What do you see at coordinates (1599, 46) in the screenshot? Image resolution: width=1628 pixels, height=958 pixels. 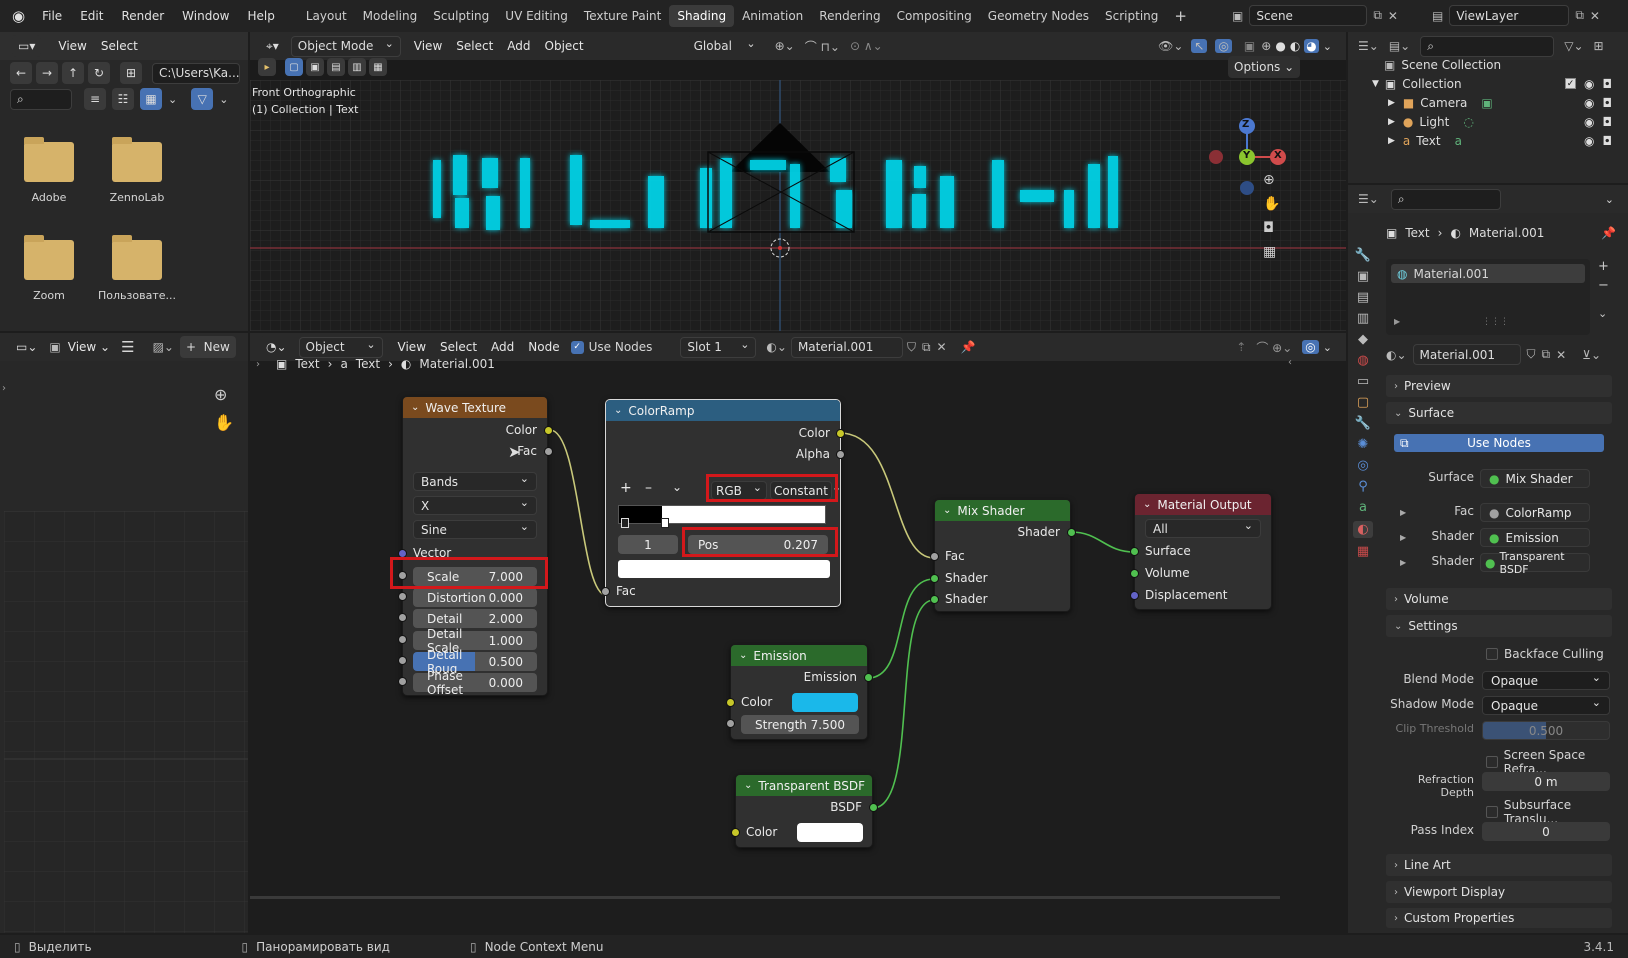 I see `new-collection-icon: ⊞` at bounding box center [1599, 46].